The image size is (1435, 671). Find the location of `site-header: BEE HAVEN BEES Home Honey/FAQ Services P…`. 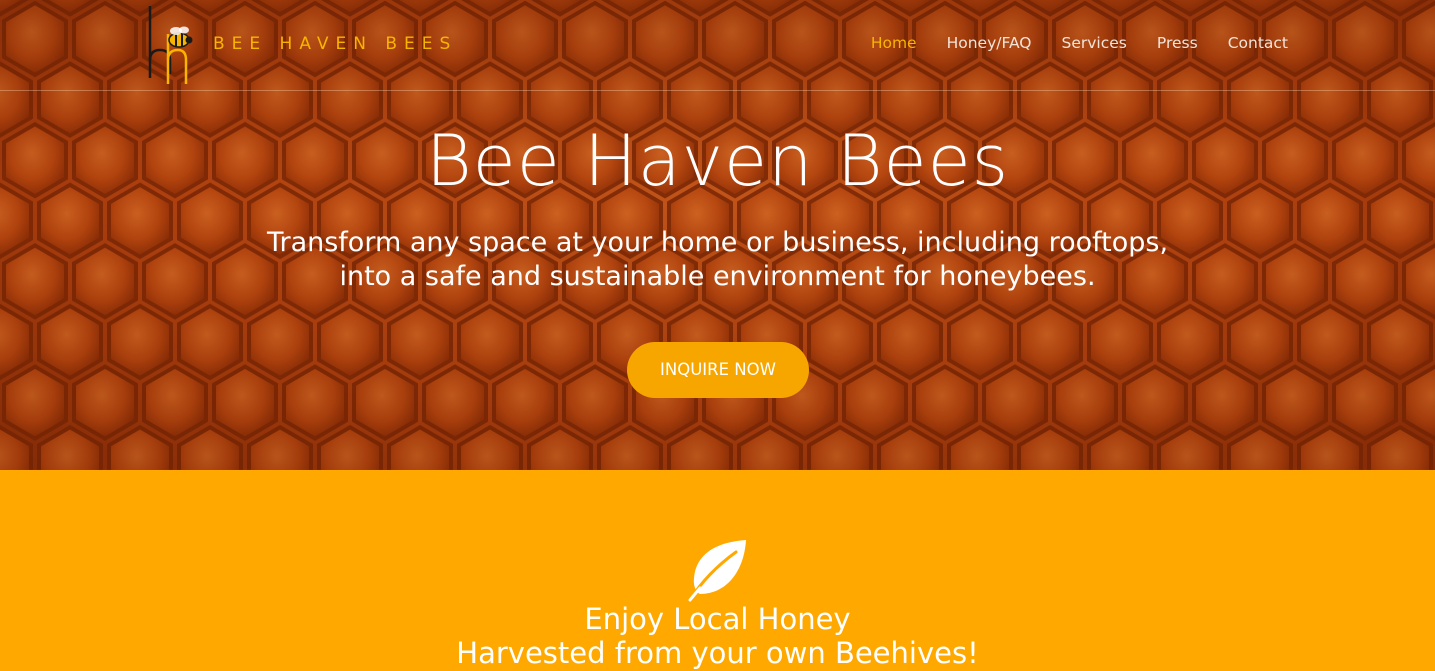

site-header: BEE HAVEN BEES Home Honey/FAQ Services P… is located at coordinates (717, 45).